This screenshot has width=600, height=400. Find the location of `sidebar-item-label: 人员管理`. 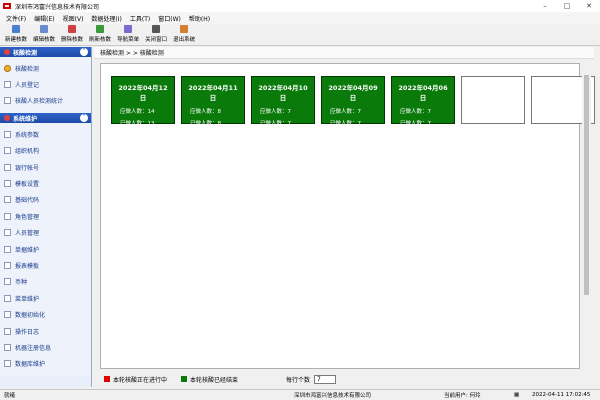

sidebar-item-label: 人员管理 is located at coordinates (27, 234).